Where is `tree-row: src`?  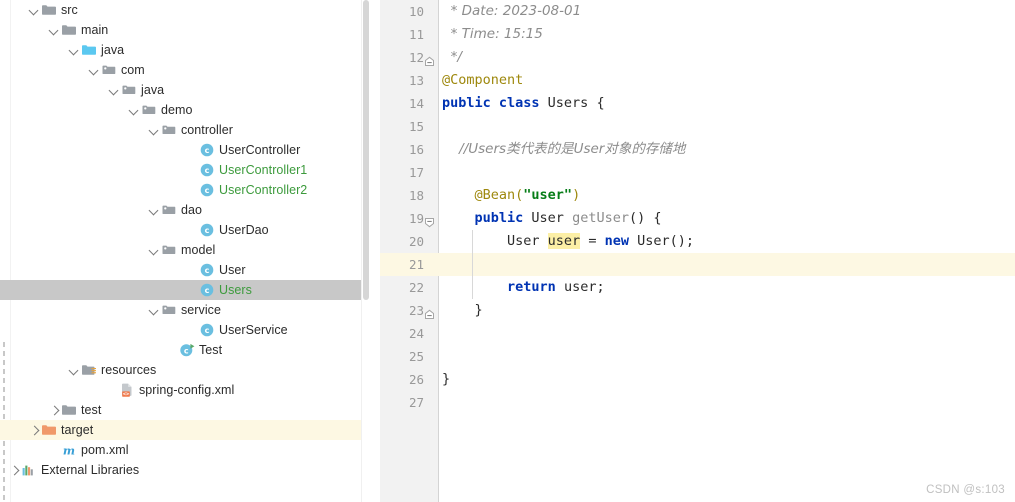 tree-row: src is located at coordinates (185, 10).